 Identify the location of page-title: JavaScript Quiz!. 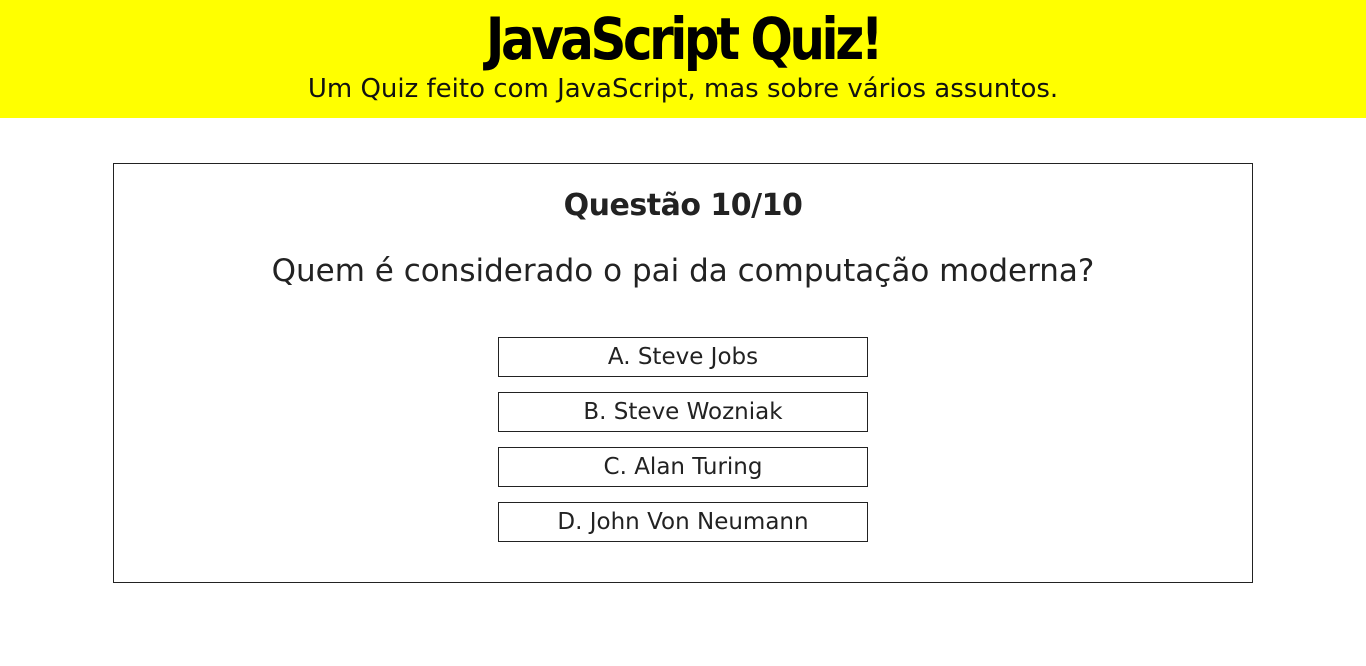
(684, 39).